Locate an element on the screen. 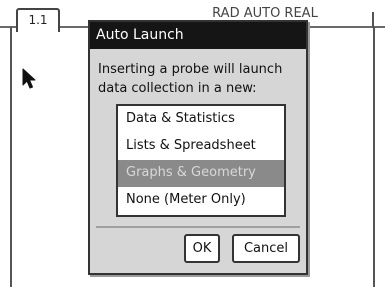  dialog-separator is located at coordinates (198, 227).